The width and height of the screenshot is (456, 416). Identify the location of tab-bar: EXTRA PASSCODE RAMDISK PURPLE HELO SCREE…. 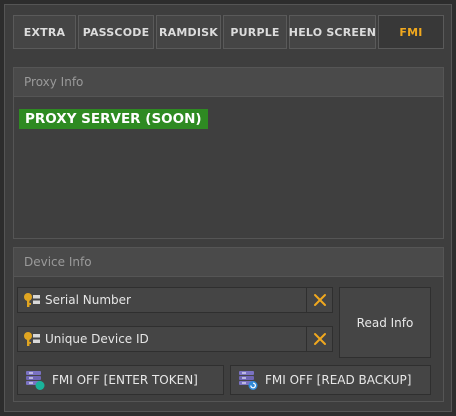
(228, 32).